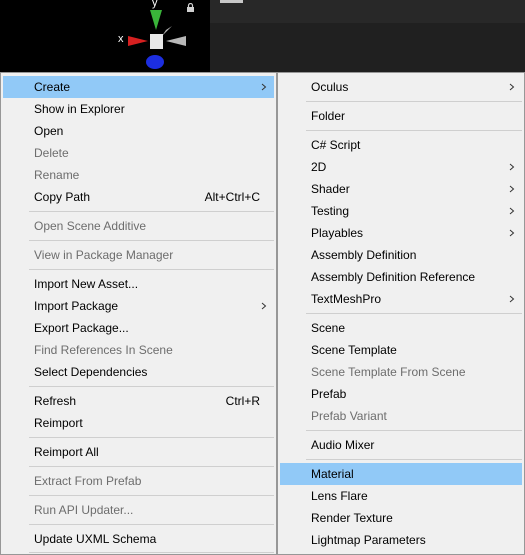  Describe the element at coordinates (352, 518) in the screenshot. I see `menu-item-label: Render Texture` at that location.